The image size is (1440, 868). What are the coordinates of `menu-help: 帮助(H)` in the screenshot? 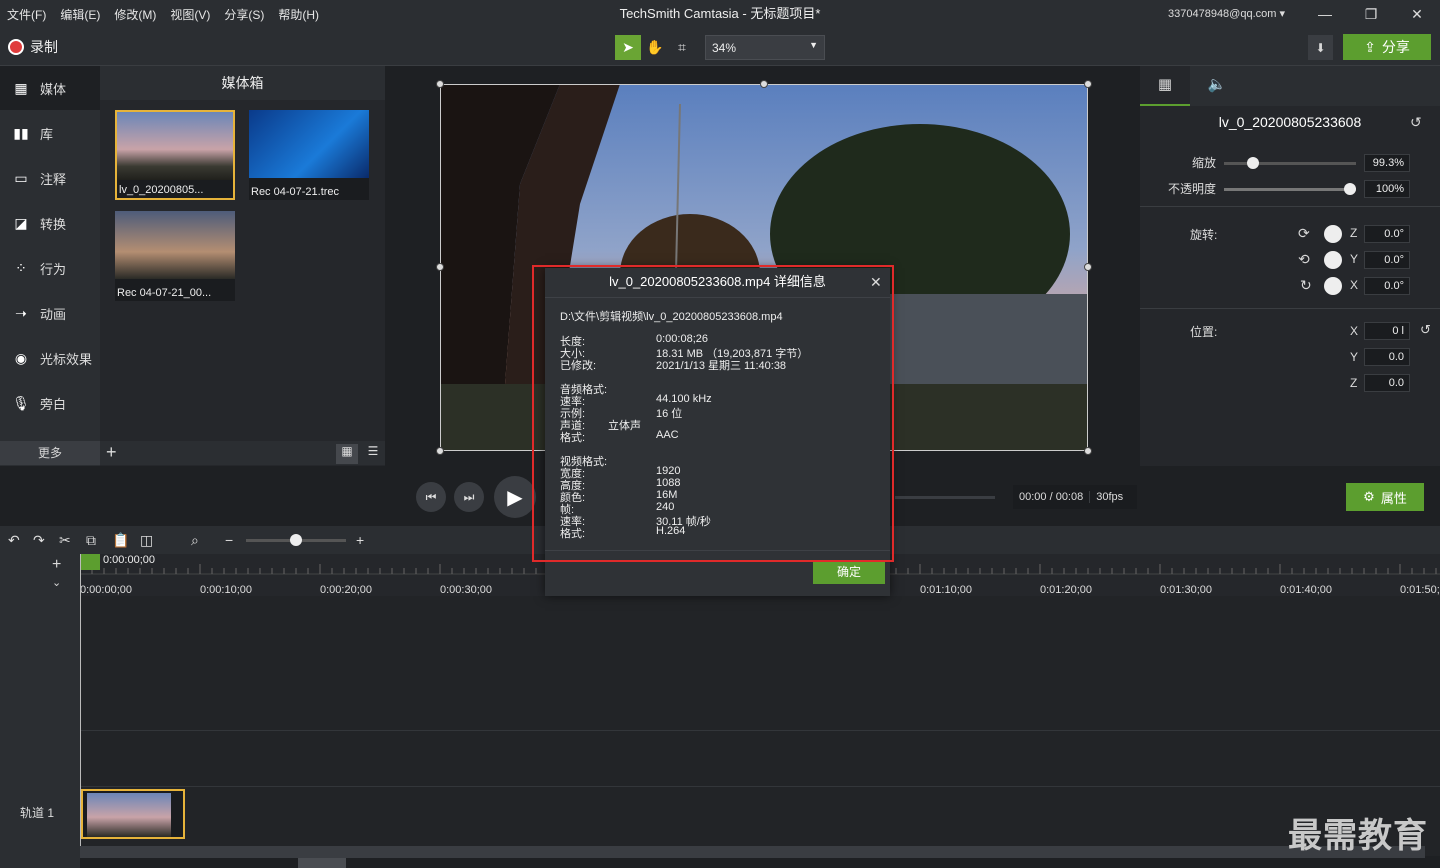 It's located at (298, 14).